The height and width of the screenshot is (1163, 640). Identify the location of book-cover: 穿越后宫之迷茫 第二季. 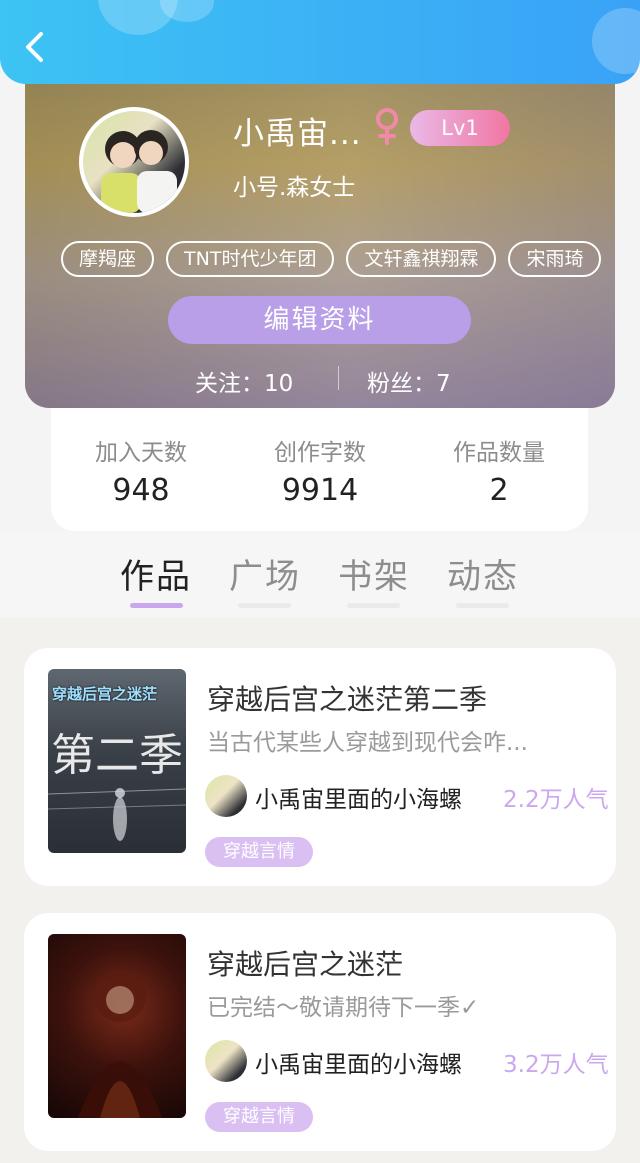
(117, 761).